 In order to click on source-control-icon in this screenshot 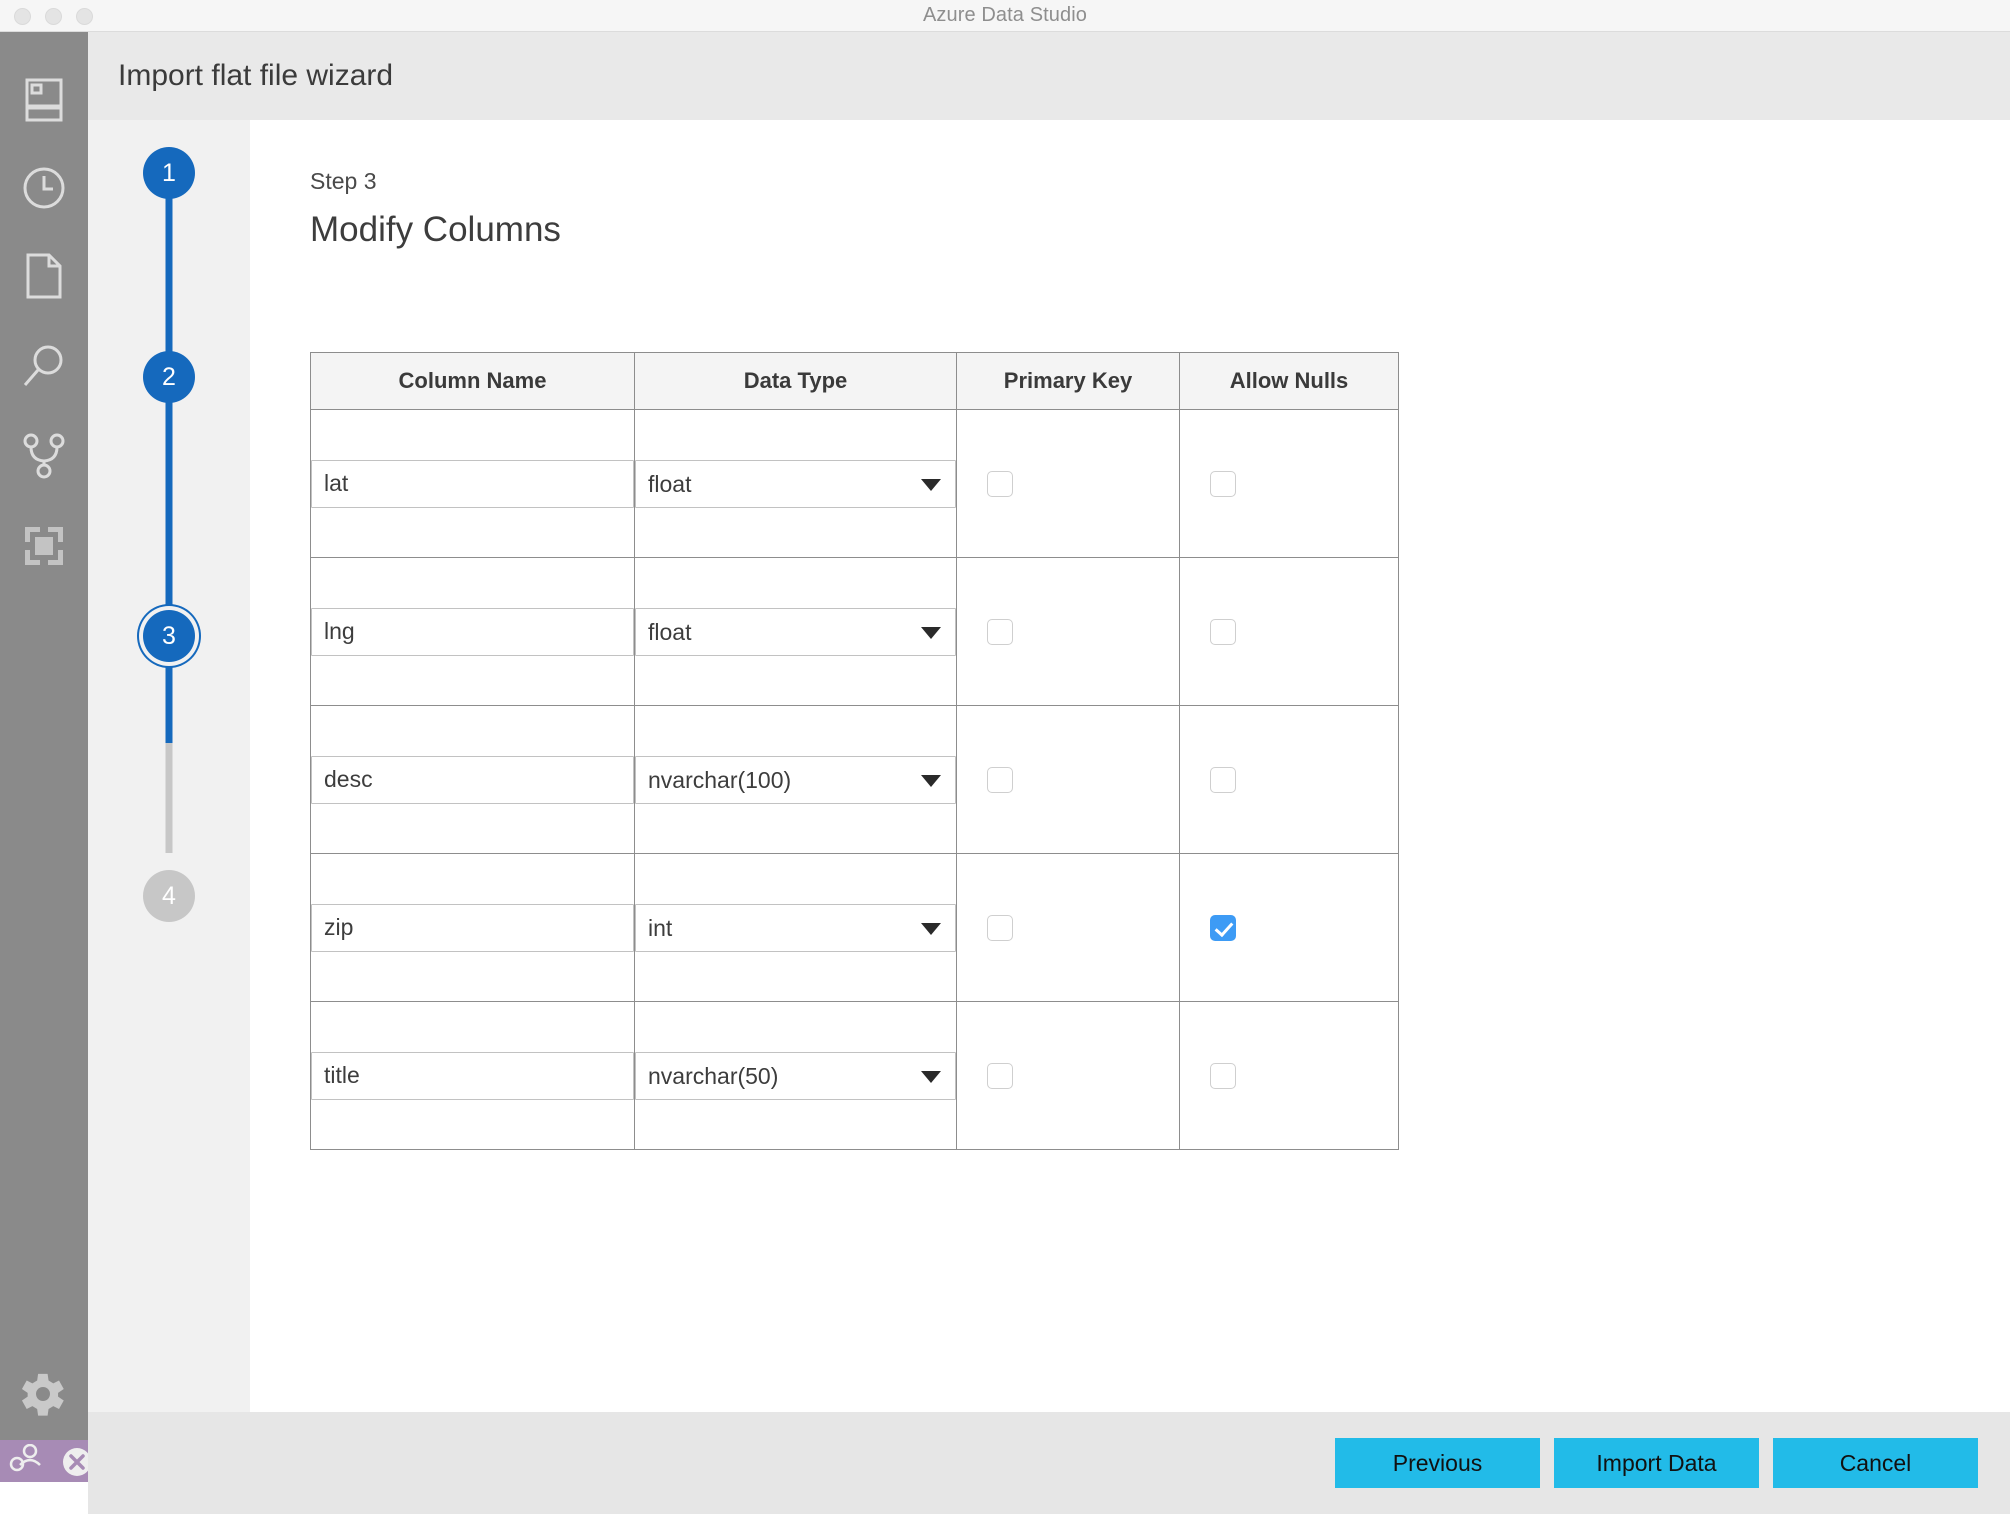, I will do `click(44, 456)`.